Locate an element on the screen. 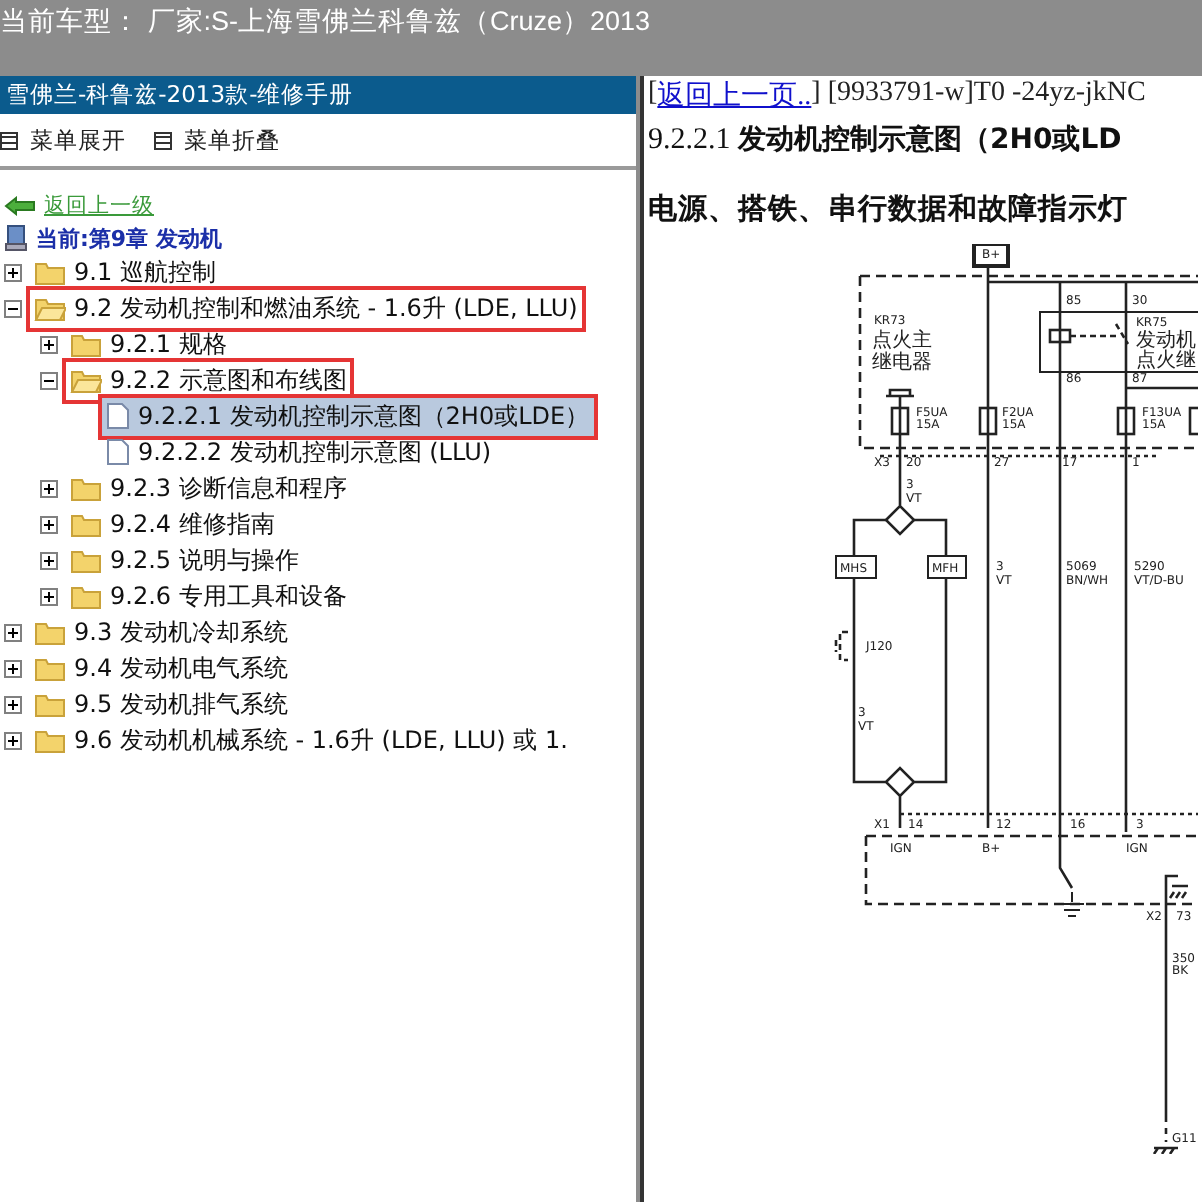 This screenshot has width=1202, height=1202. tree-item: 9.6 发动机机械系统 - 1.6升 (LDE, LLU) 或 1. is located at coordinates (301, 740).